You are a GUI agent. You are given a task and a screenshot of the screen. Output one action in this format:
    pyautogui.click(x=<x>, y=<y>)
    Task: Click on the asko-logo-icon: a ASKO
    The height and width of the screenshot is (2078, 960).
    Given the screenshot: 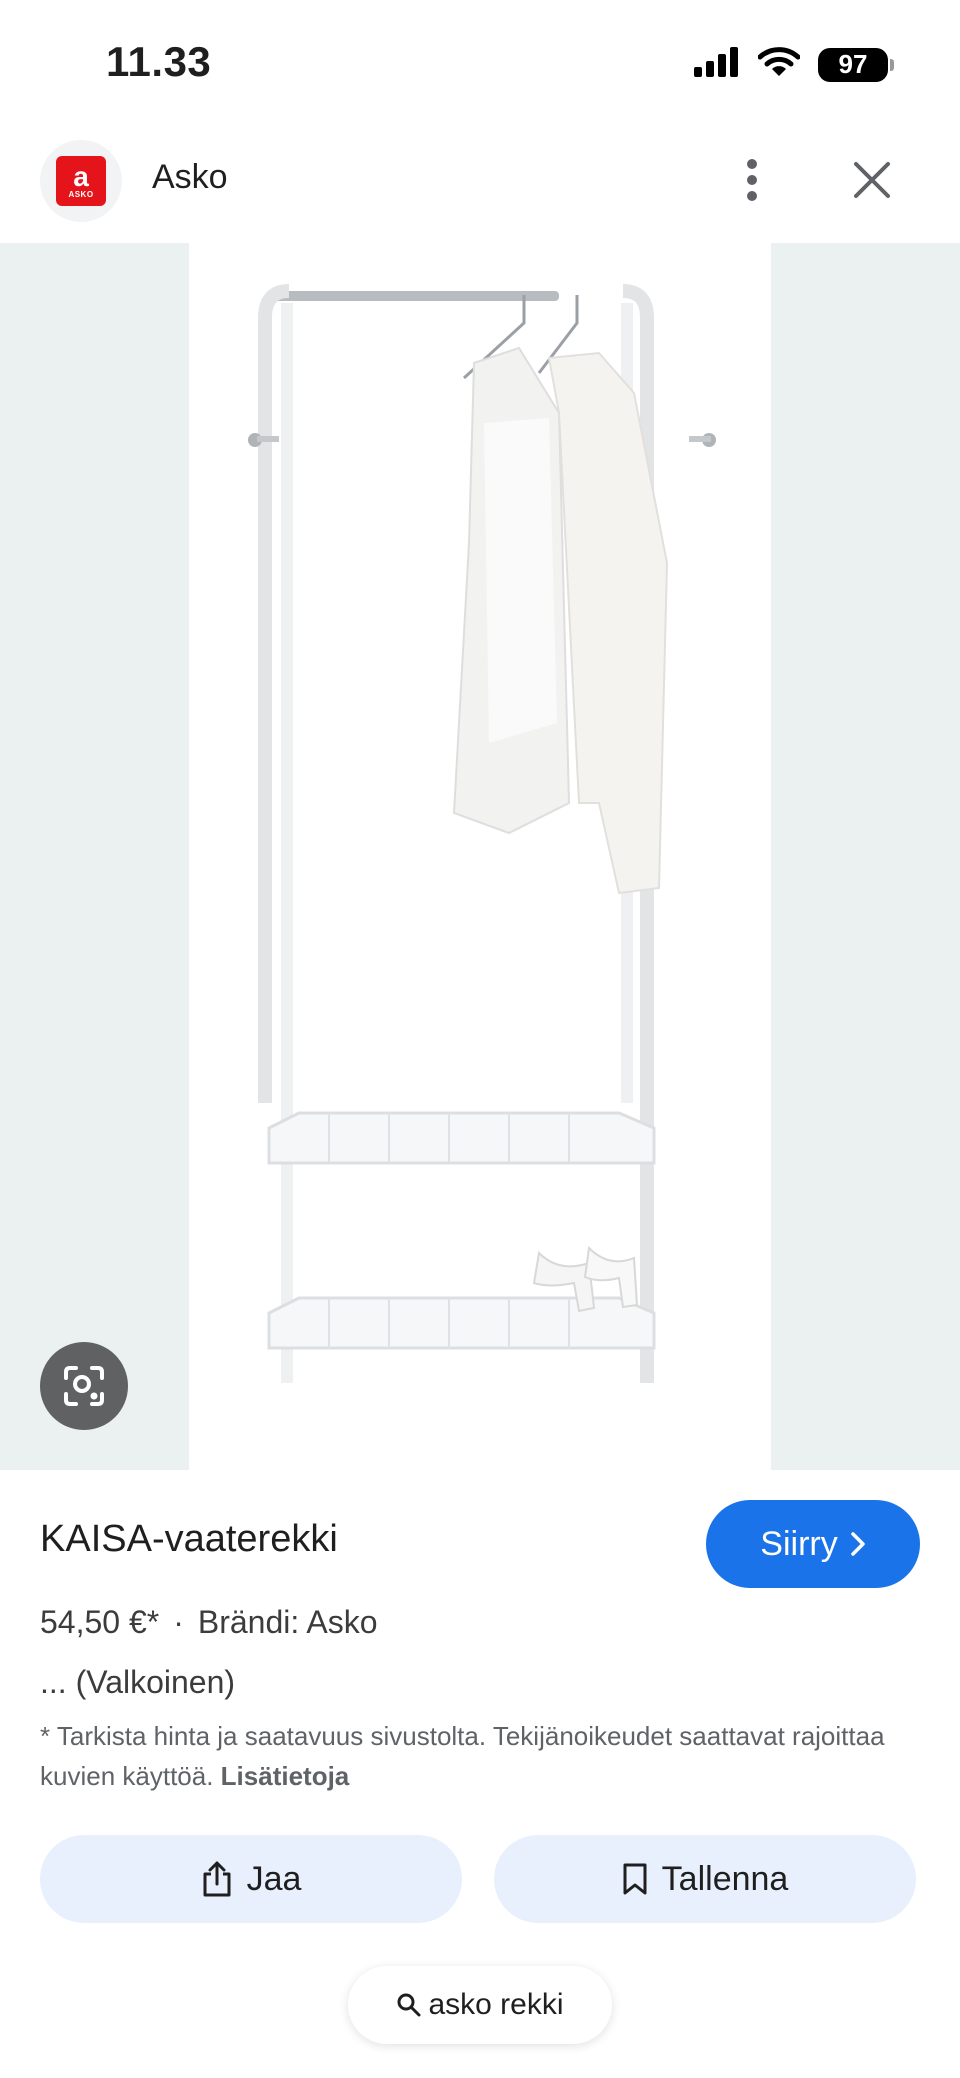 What is the action you would take?
    pyautogui.click(x=81, y=181)
    